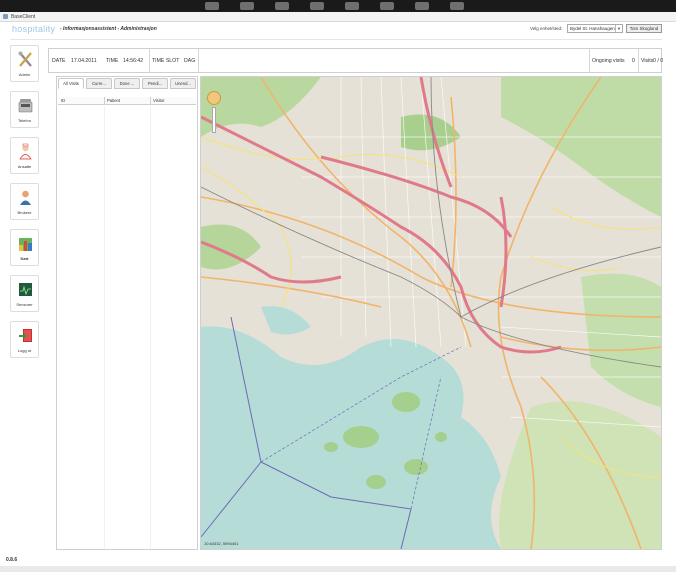 This screenshot has width=676, height=572. Describe the element at coordinates (24, 212) in the screenshot. I see `nav-item-label: Brukere` at that location.